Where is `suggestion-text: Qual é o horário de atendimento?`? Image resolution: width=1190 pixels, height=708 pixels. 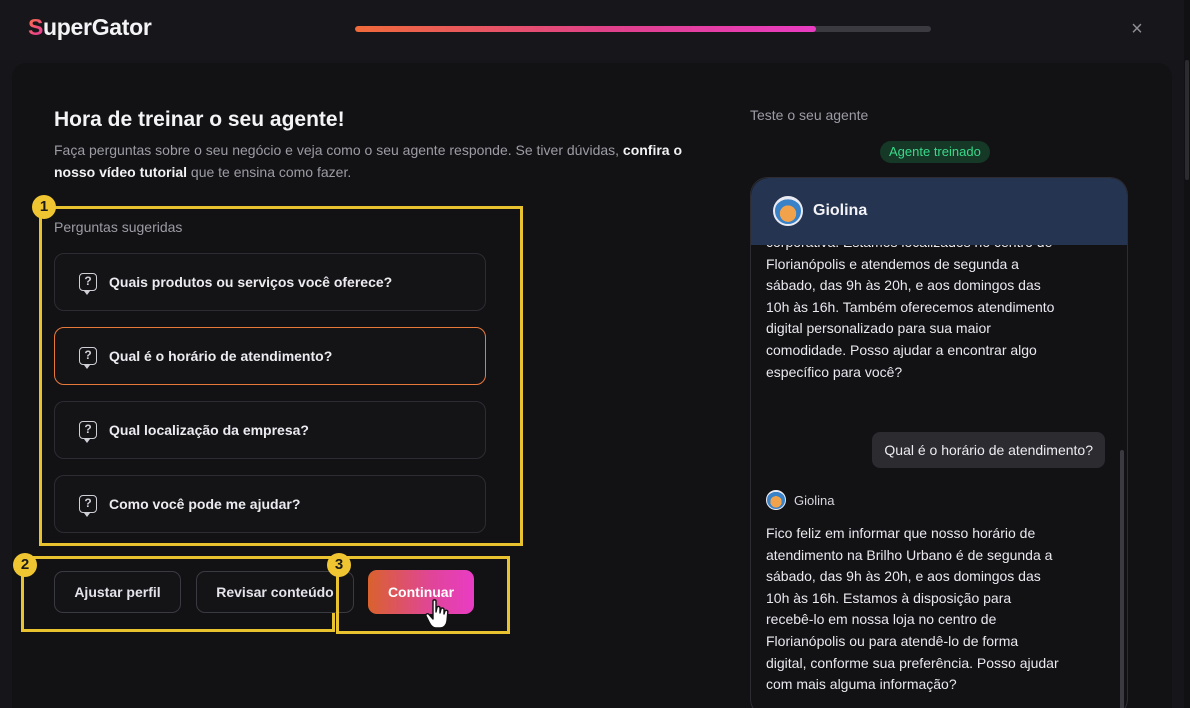 suggestion-text: Qual é o horário de atendimento? is located at coordinates (221, 356).